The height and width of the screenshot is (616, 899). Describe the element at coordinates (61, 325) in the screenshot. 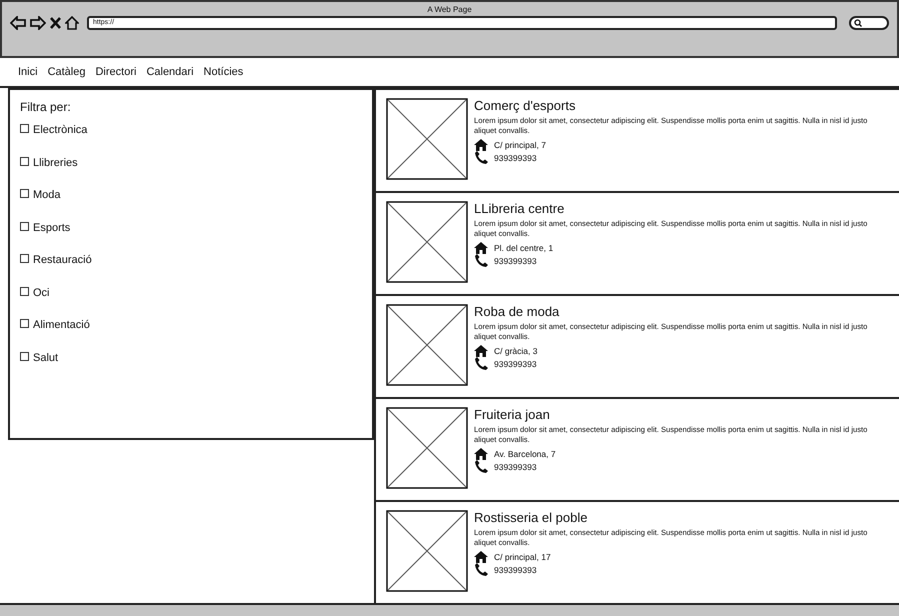

I see `checkbox-label: Alimentació` at that location.